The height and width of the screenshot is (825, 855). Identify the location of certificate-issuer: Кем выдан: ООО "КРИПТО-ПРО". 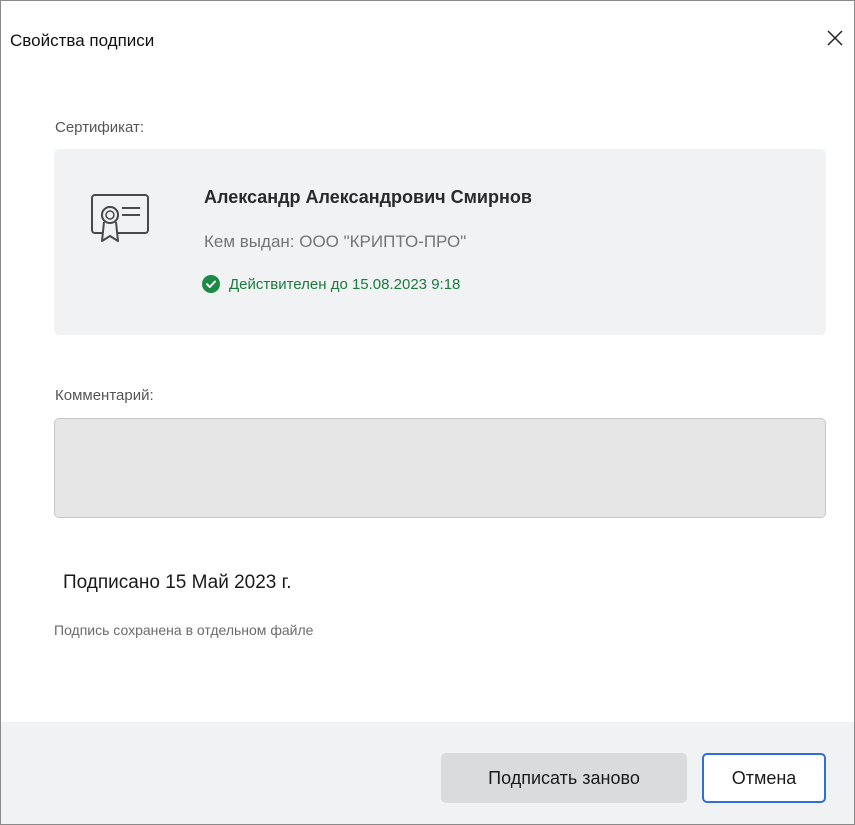
(335, 241).